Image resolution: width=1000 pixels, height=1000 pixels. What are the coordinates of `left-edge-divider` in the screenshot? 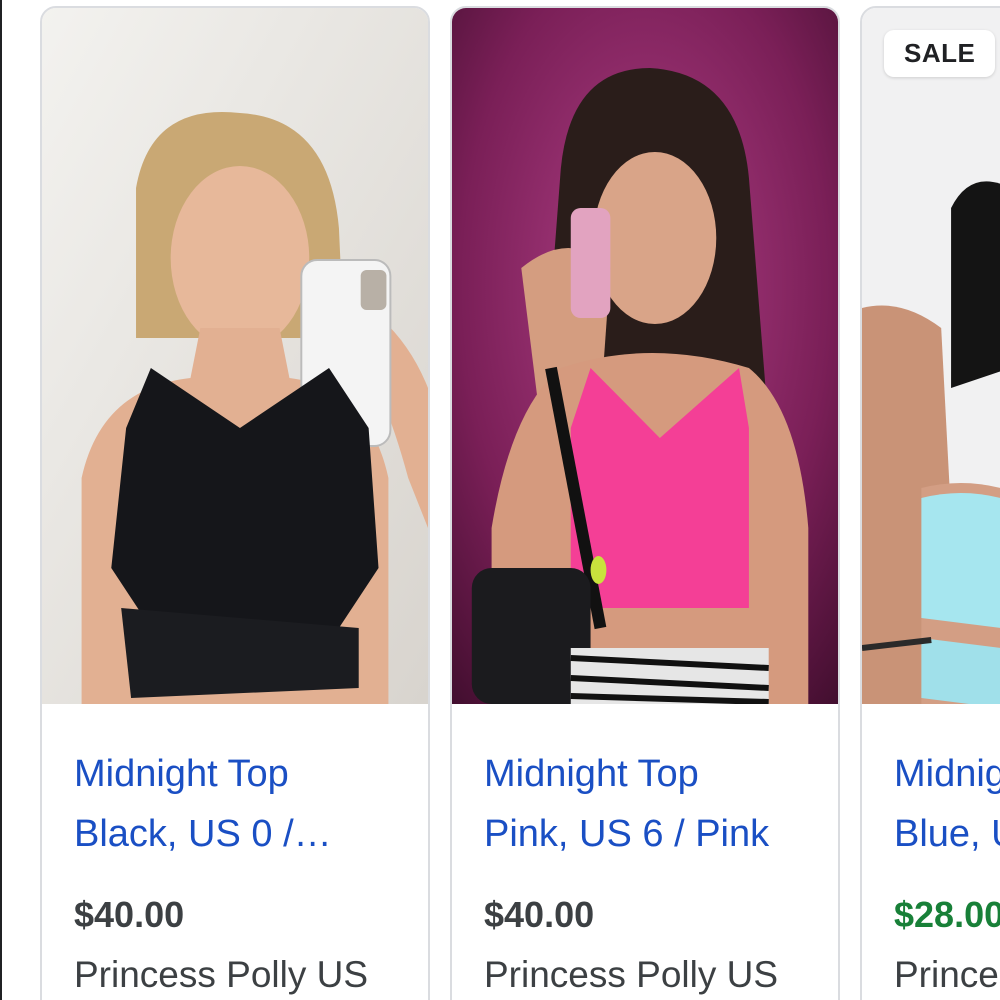 It's located at (1, 500).